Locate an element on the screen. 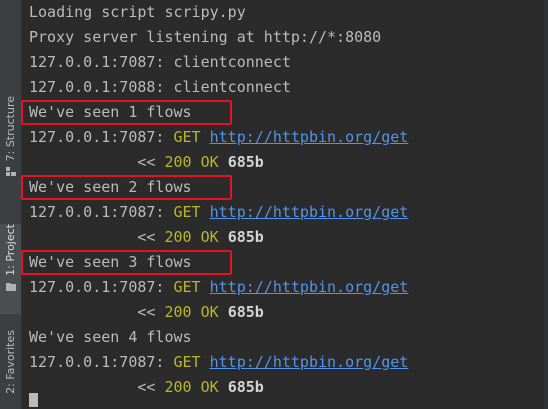 The height and width of the screenshot is (409, 548). tab-project-label: 1: Project is located at coordinates (10, 250).